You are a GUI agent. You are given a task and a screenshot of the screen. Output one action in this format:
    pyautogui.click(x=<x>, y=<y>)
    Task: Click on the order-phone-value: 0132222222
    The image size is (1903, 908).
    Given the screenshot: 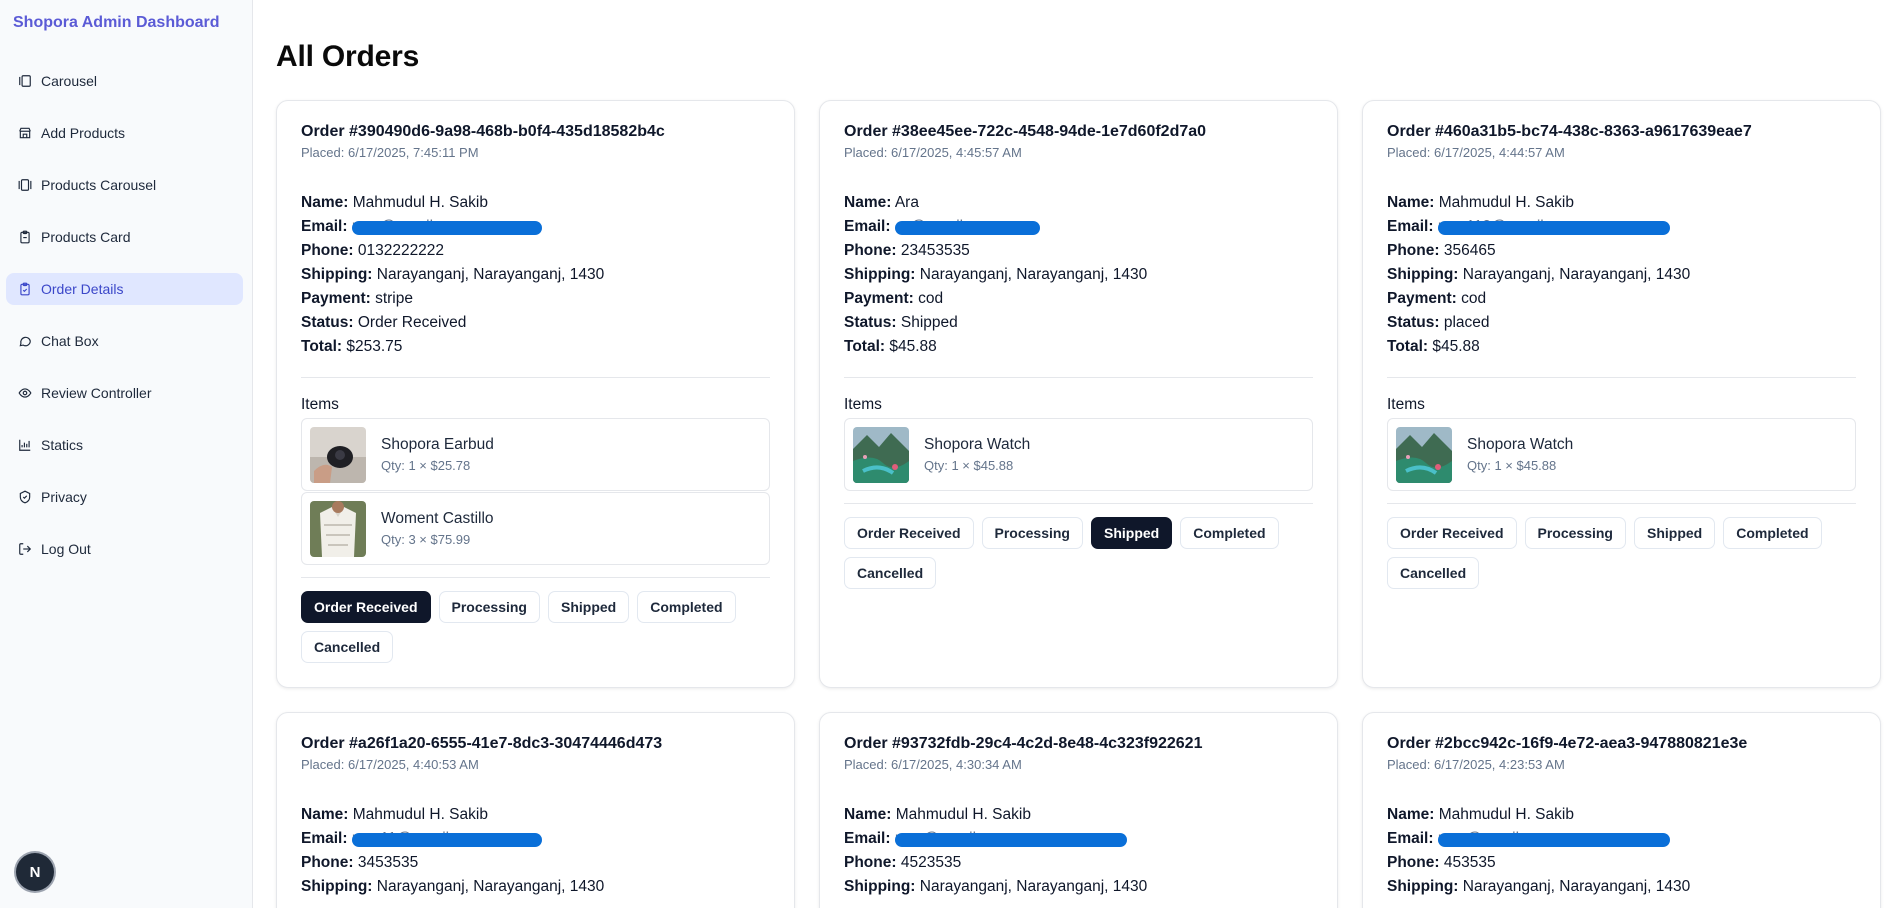 What is the action you would take?
    pyautogui.click(x=401, y=250)
    